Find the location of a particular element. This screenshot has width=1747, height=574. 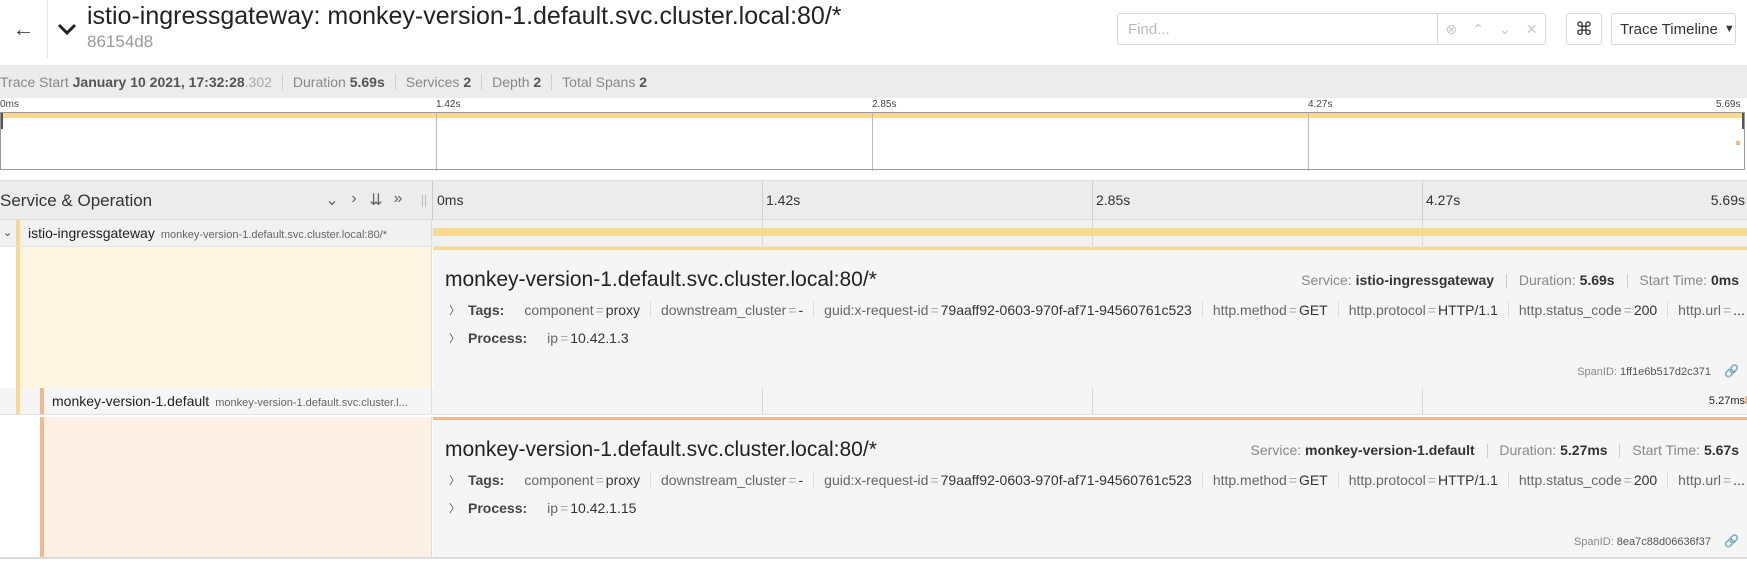

caret-down-icon: ▼ is located at coordinates (1729, 29).